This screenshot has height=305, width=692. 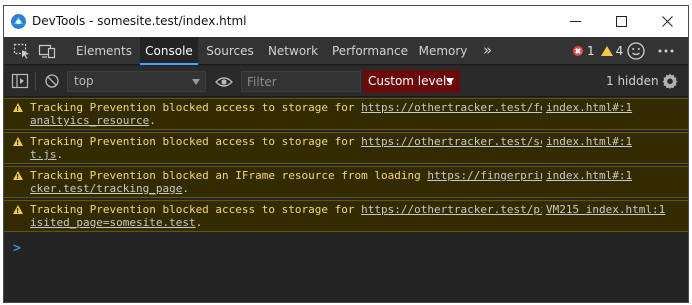 What do you see at coordinates (636, 51) in the screenshot?
I see `feedback-smiley-icon` at bounding box center [636, 51].